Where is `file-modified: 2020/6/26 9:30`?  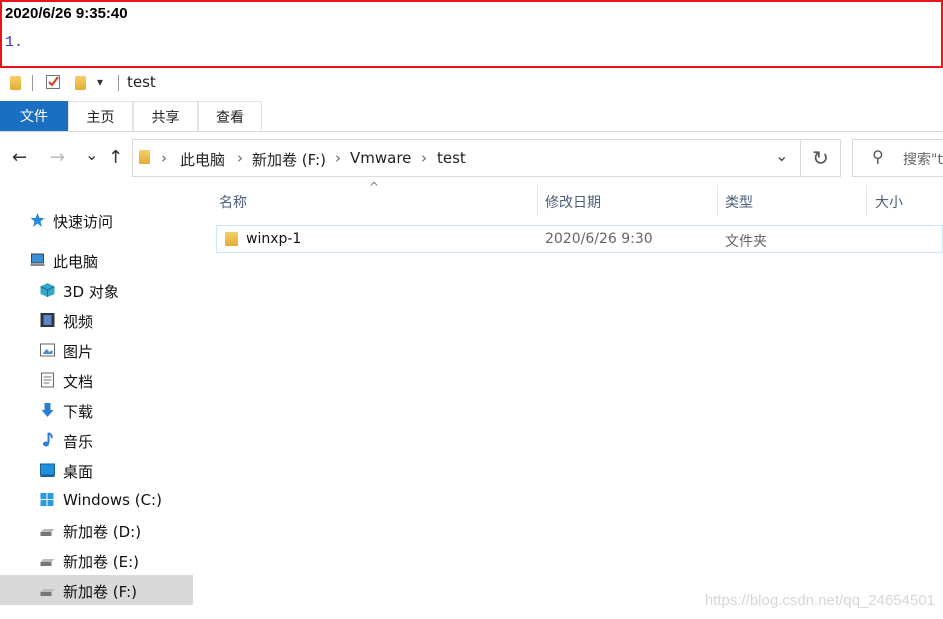
file-modified: 2020/6/26 9:30 is located at coordinates (599, 239).